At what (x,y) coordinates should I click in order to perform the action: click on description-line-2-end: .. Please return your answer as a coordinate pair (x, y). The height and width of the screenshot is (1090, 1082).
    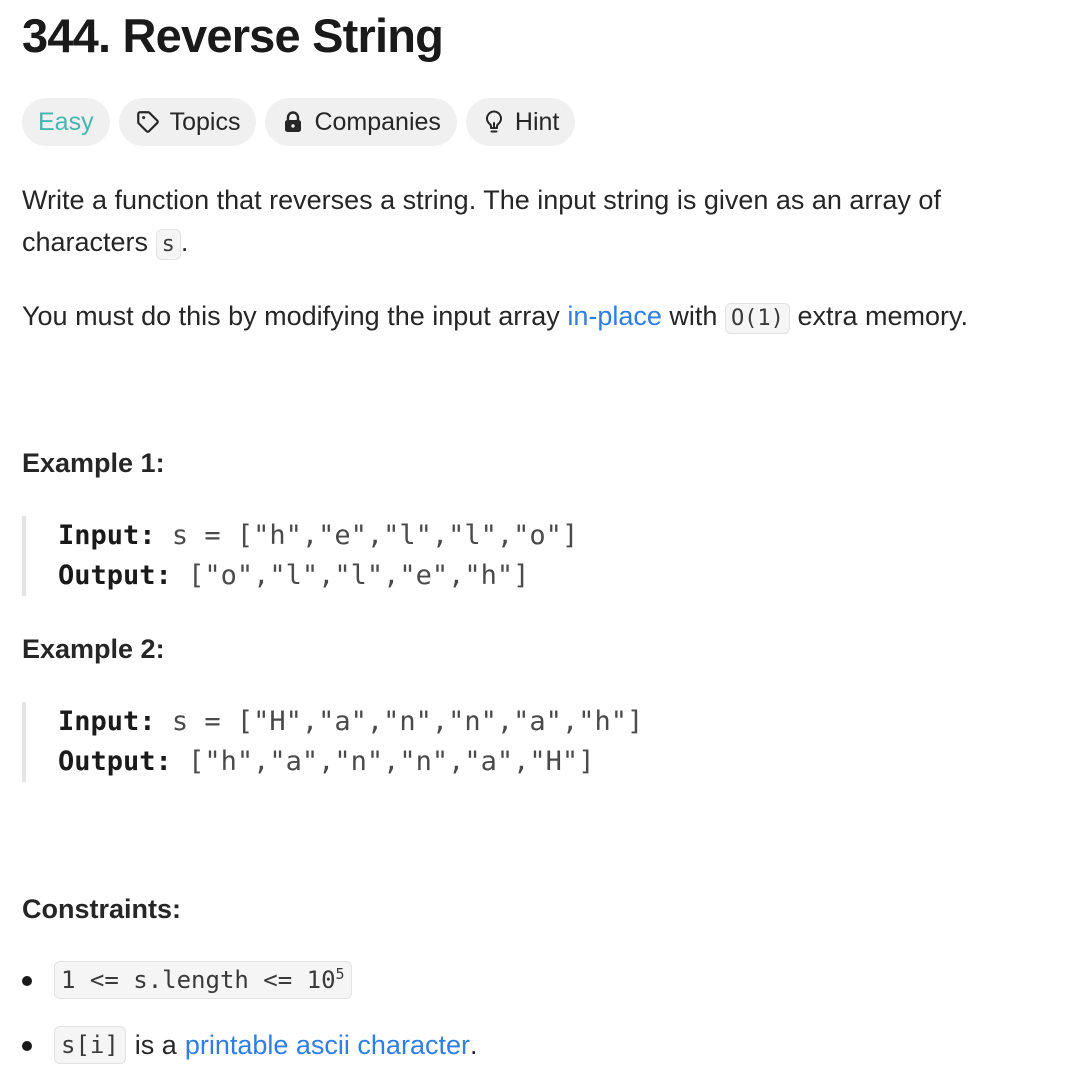
    Looking at the image, I should click on (184, 242).